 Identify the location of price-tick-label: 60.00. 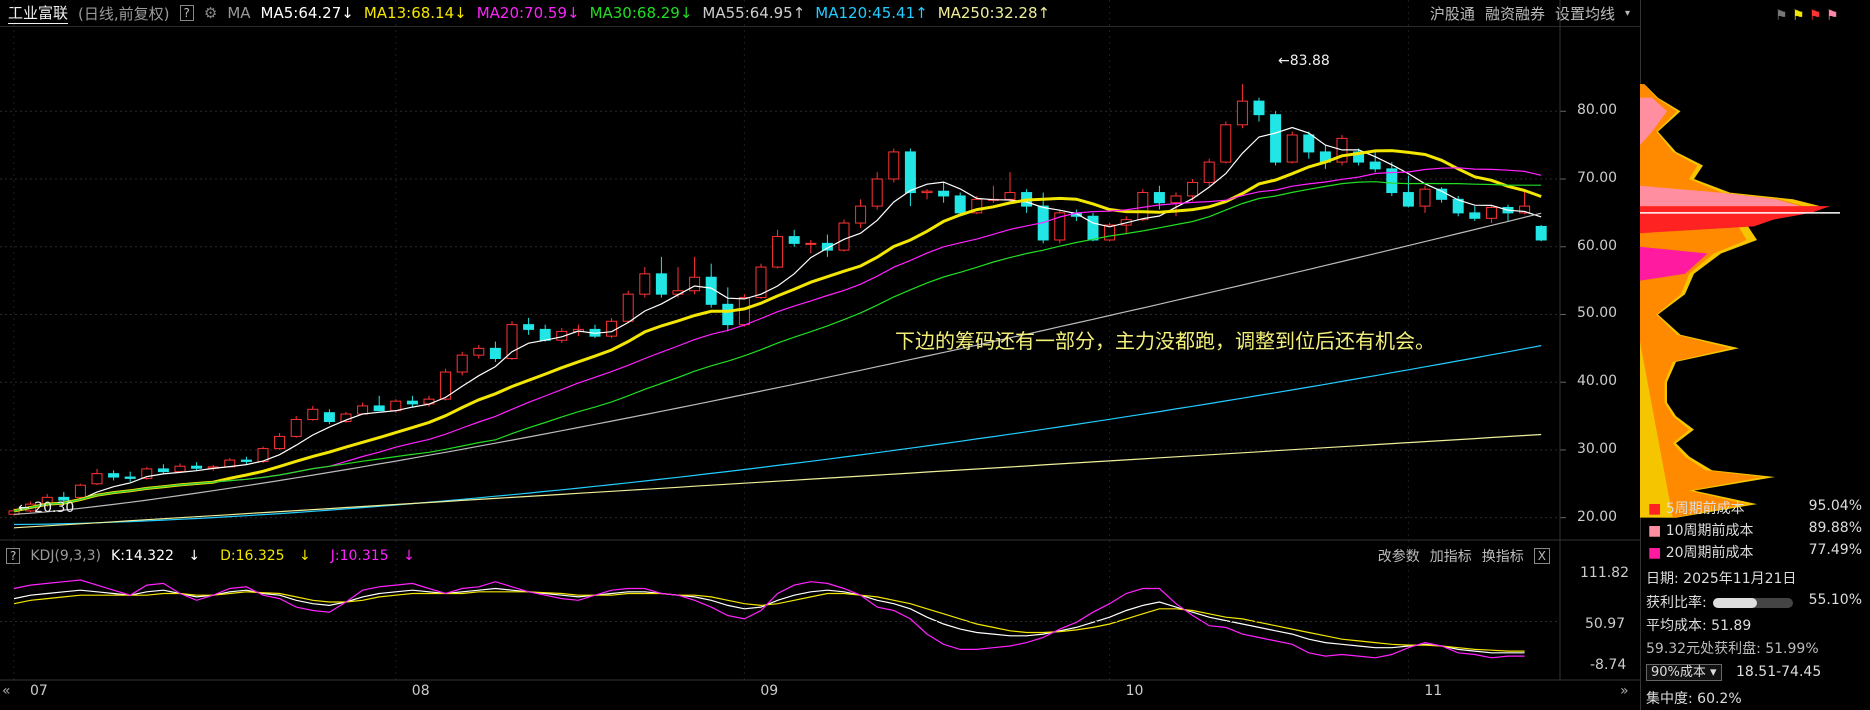
(1597, 245).